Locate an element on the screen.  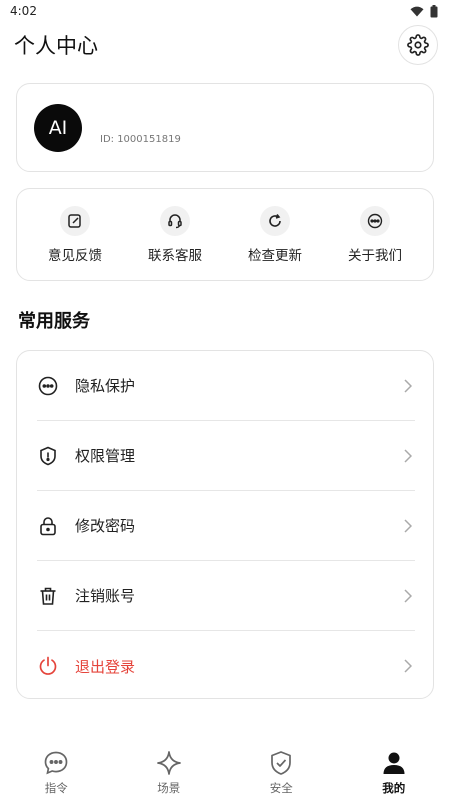
privacy-protection-item: 隐私保护 is located at coordinates (226, 386).